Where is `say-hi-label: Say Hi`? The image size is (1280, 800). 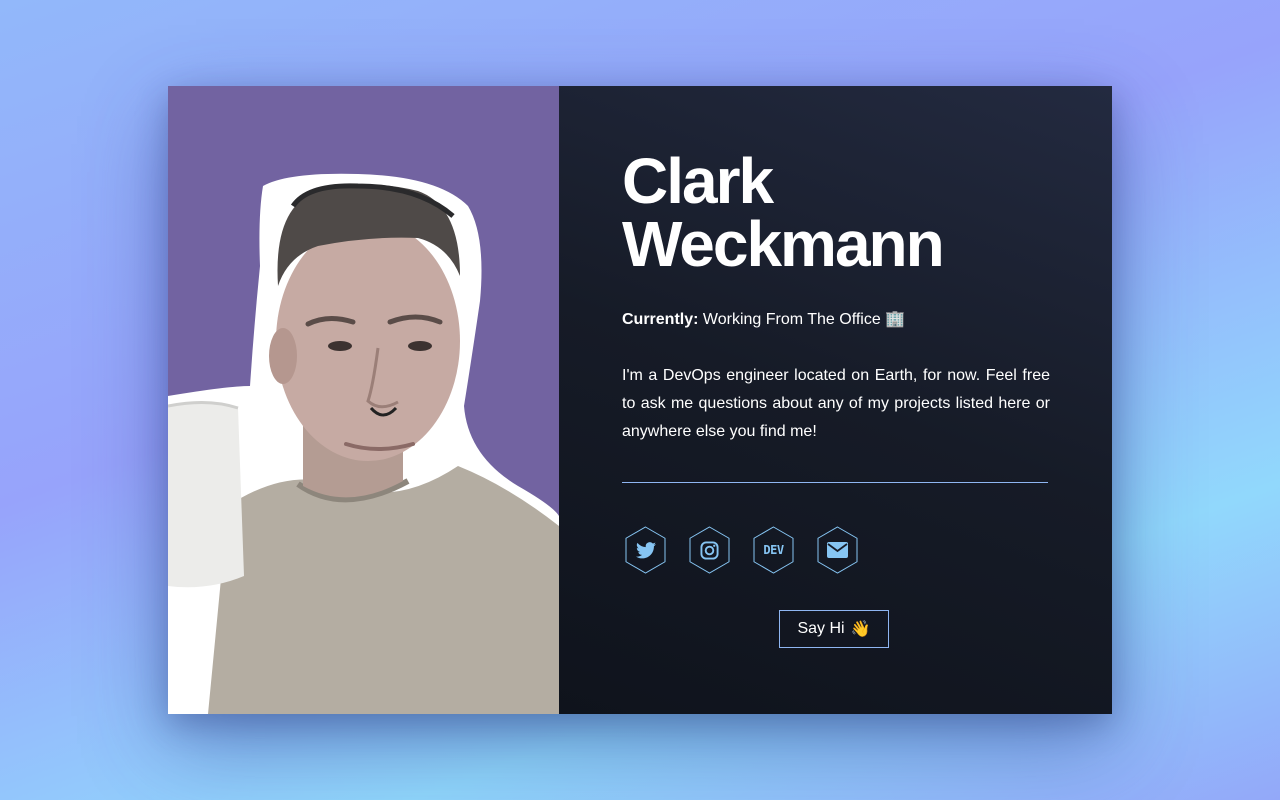 say-hi-label: Say Hi is located at coordinates (821, 628).